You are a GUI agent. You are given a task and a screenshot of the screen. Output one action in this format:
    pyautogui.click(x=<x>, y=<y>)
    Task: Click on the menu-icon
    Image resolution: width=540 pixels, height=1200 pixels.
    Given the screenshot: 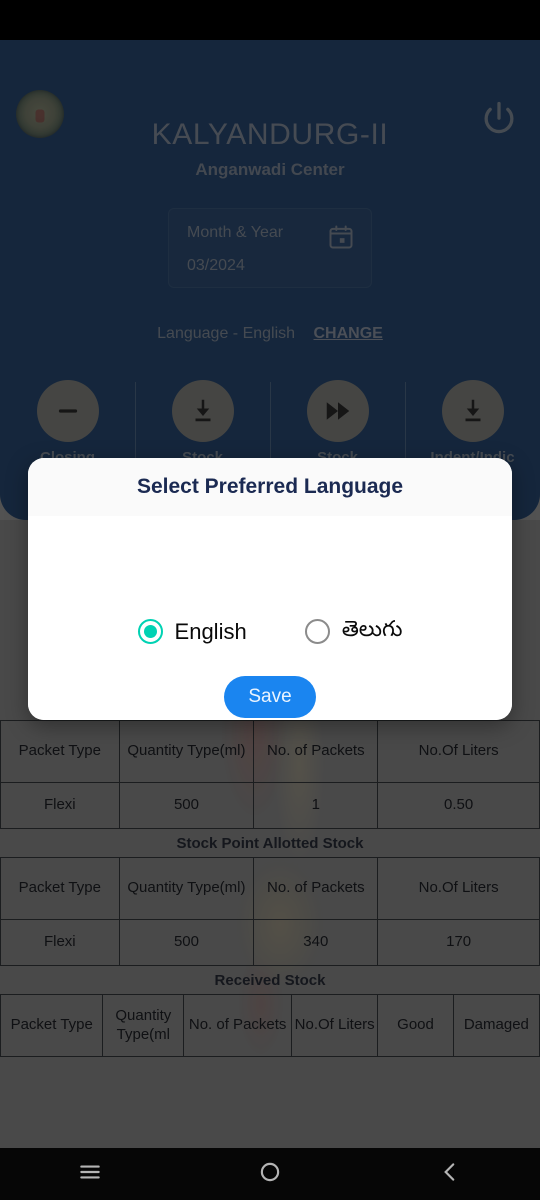 What is the action you would take?
    pyautogui.click(x=90, y=1174)
    